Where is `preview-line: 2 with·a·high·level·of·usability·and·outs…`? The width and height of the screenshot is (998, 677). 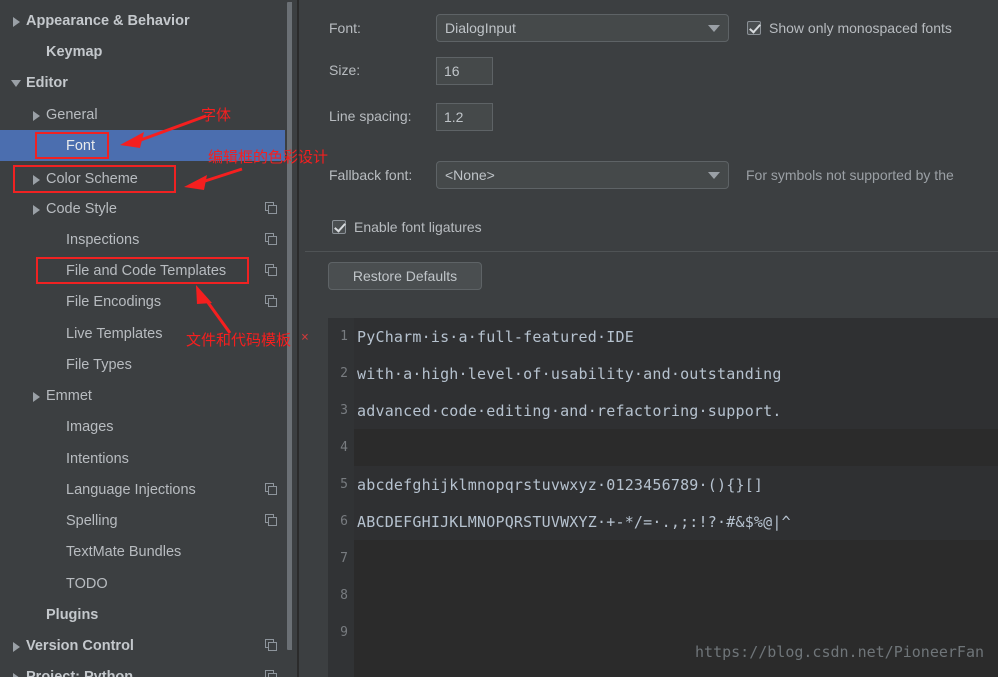
preview-line: 2 with·a·high·level·of·usability·and·outs… is located at coordinates (663, 373).